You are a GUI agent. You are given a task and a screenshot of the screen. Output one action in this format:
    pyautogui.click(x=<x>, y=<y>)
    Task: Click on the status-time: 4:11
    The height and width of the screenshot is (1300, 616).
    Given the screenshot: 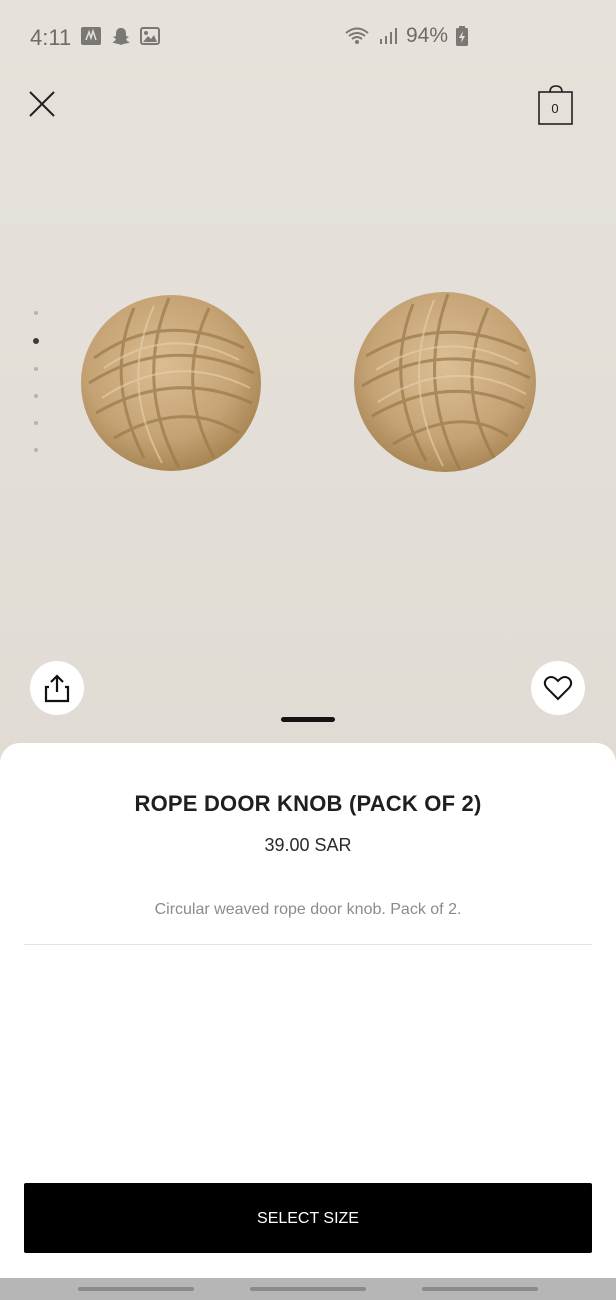 What is the action you would take?
    pyautogui.click(x=51, y=37)
    